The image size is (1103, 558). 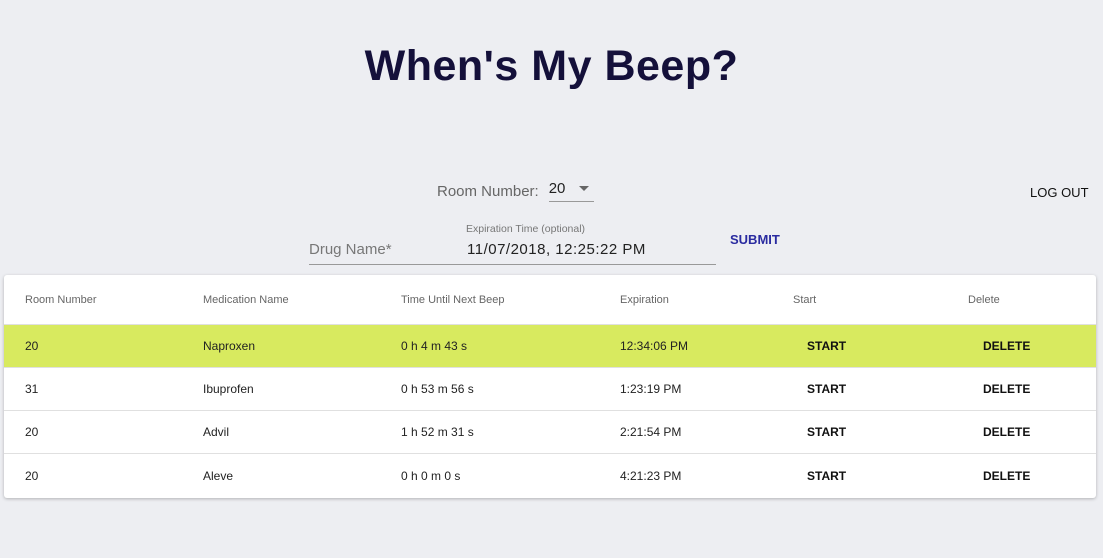 I want to click on medication-name-cell: Aleve, so click(x=218, y=475).